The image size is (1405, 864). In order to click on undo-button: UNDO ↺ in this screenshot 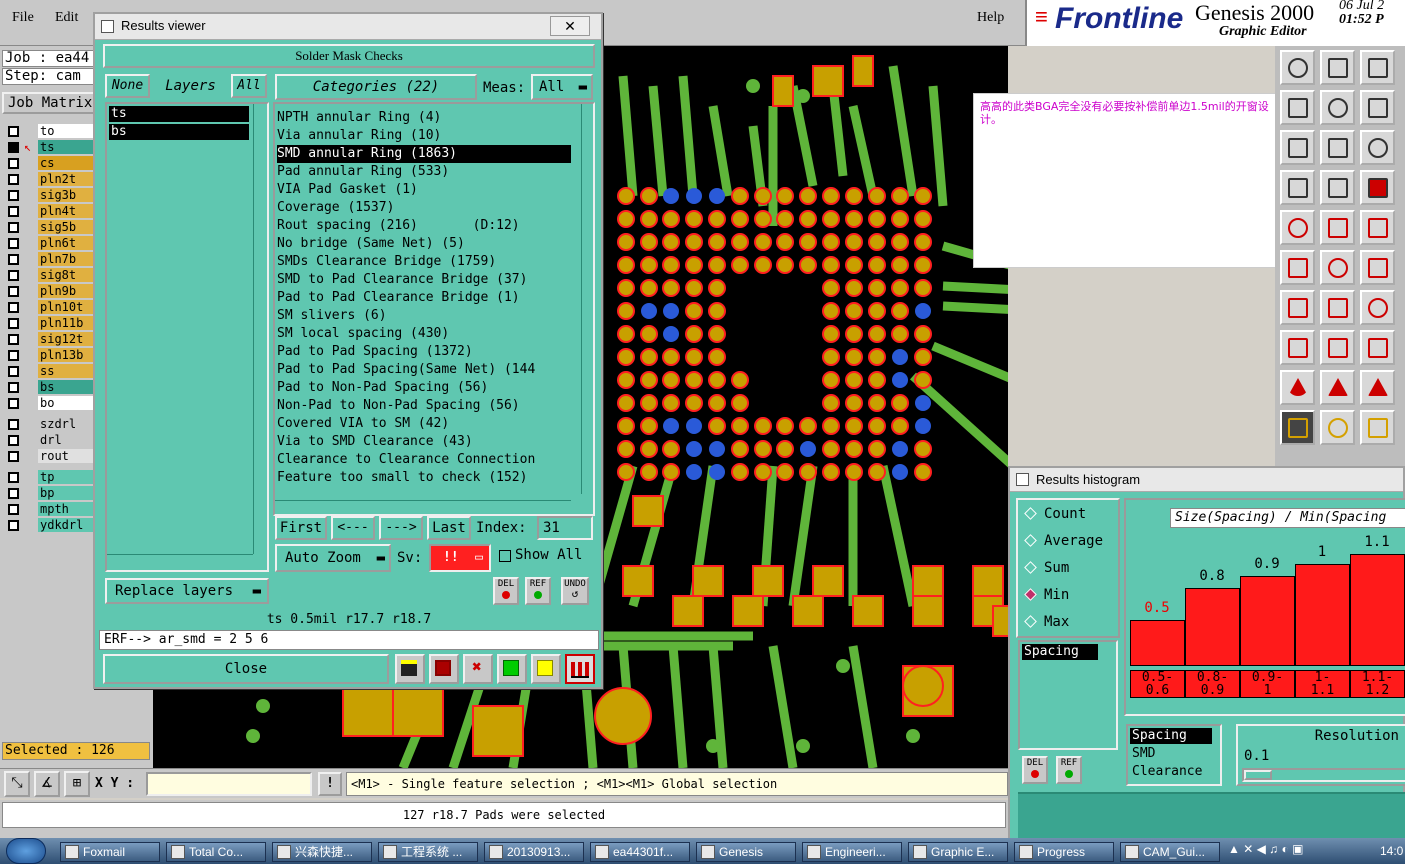, I will do `click(575, 591)`.